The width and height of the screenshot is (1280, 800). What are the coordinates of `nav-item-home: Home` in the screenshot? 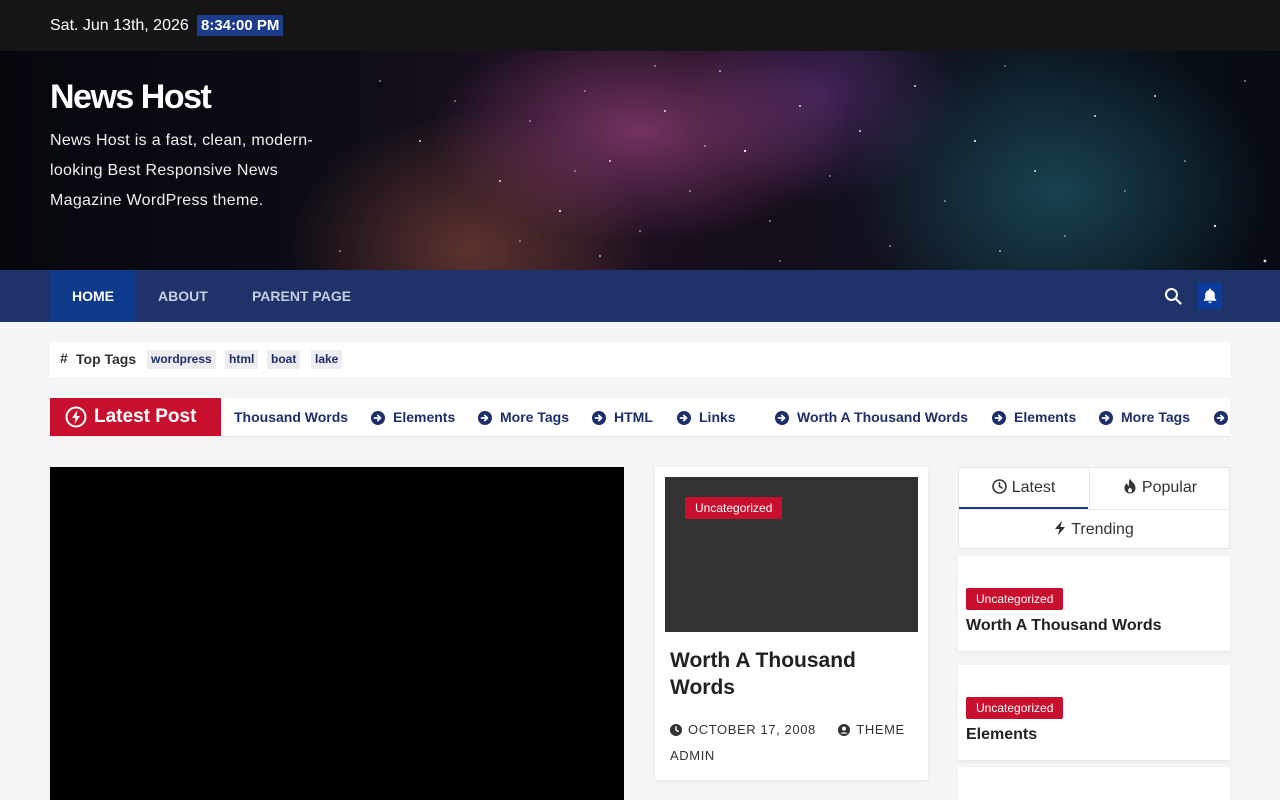 It's located at (93, 296).